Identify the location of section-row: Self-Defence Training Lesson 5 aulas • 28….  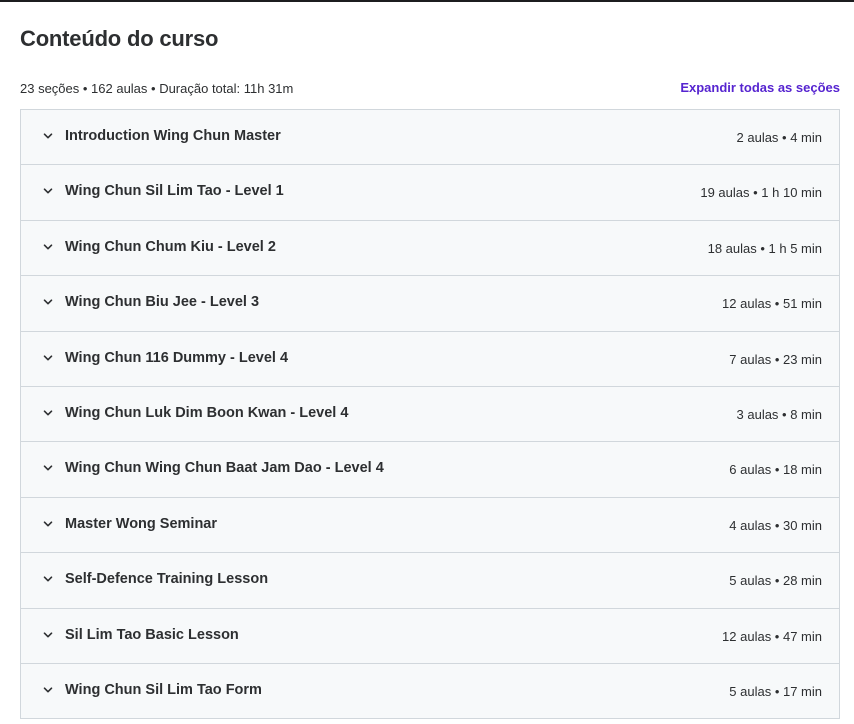
(430, 581).